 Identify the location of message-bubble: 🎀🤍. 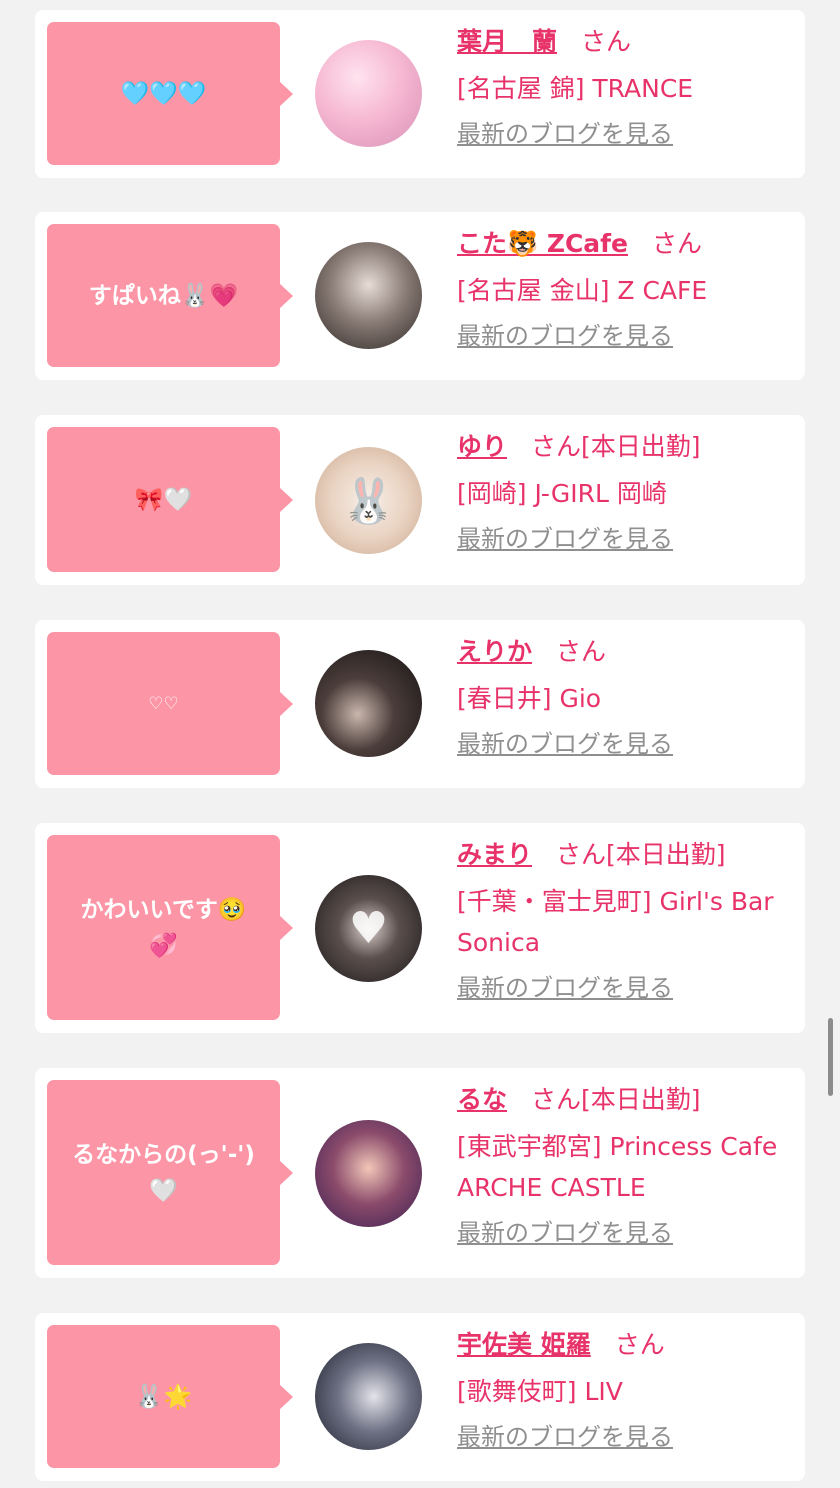
(170, 499).